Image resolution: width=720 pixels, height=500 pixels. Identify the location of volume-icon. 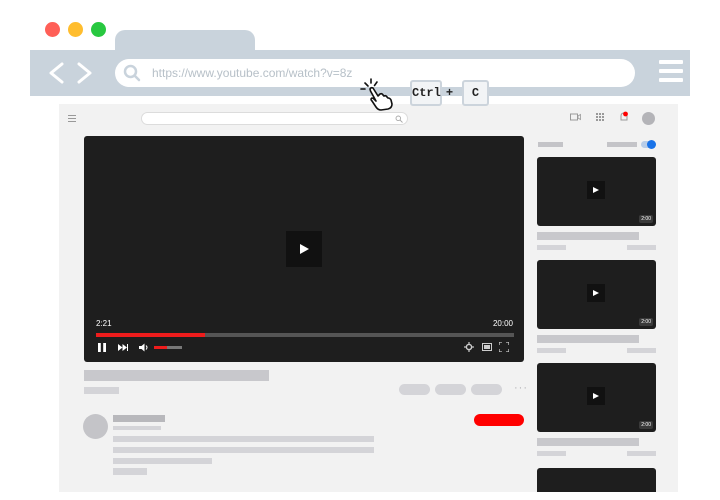
(144, 347).